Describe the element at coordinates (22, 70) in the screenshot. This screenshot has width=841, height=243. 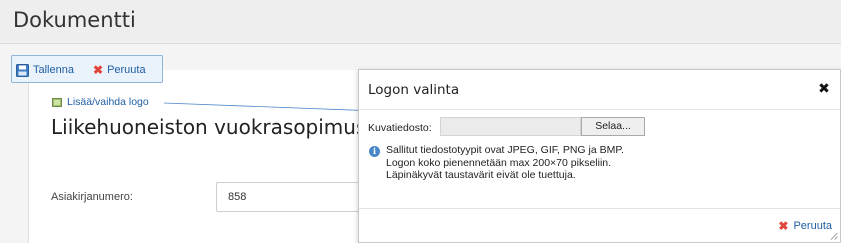
I see `floppy-disk-icon` at that location.